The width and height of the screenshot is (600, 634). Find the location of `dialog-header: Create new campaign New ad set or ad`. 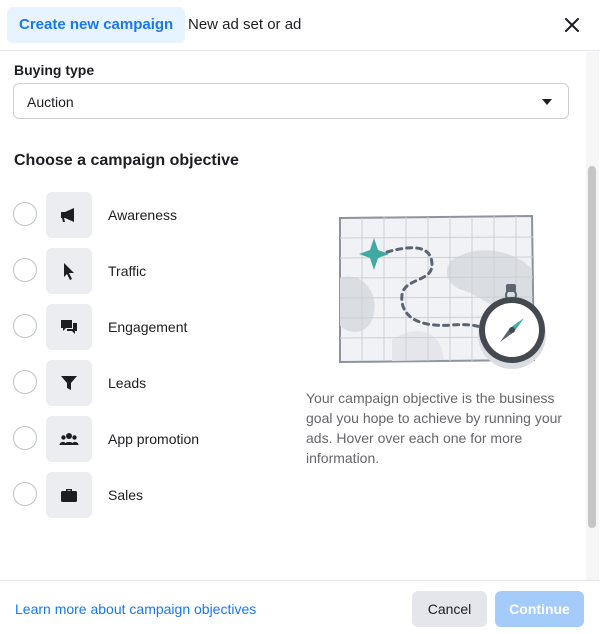

dialog-header: Create new campaign New ad set or ad is located at coordinates (300, 25).